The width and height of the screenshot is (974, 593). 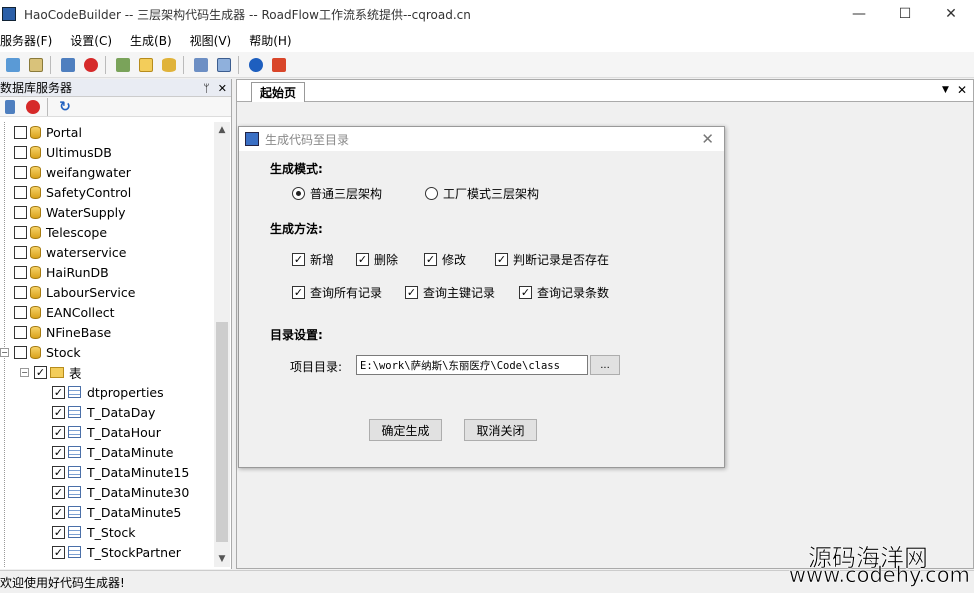 What do you see at coordinates (107, 412) in the screenshot?
I see `tree-table-node: ✓ T_DataDay` at bounding box center [107, 412].